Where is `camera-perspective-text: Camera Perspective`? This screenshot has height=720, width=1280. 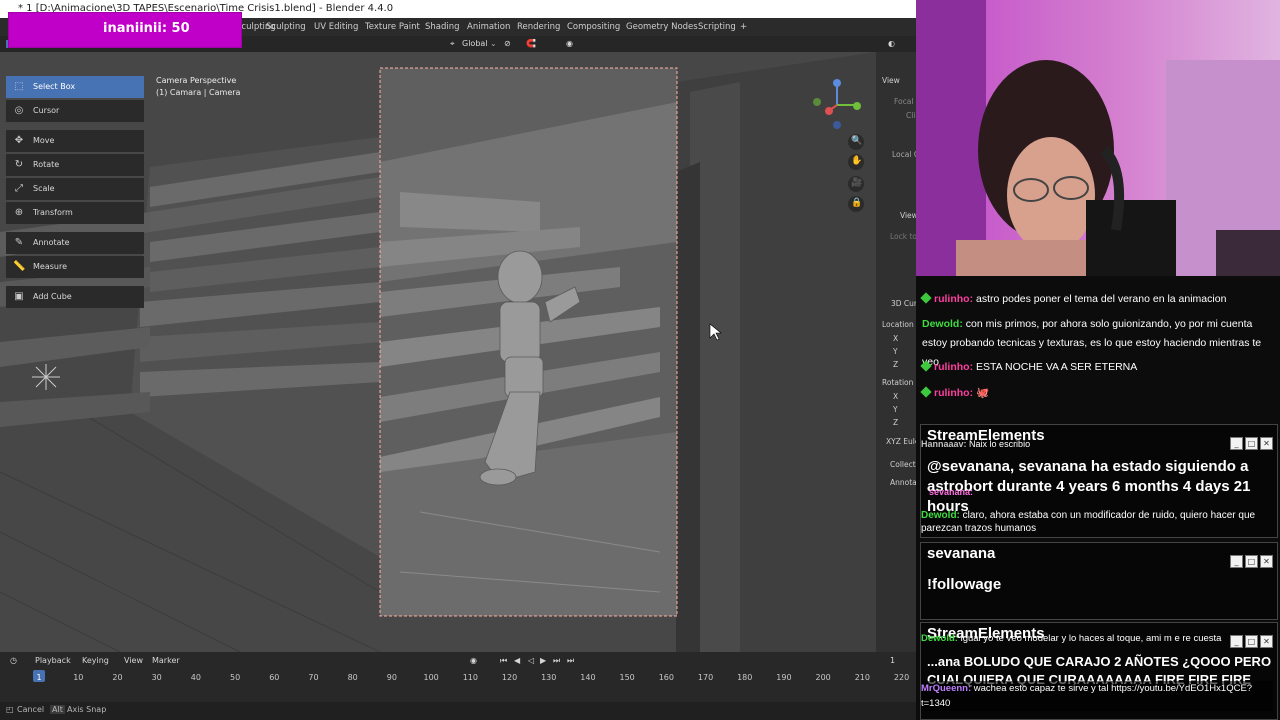
camera-perspective-text: Camera Perspective is located at coordinates (196, 80).